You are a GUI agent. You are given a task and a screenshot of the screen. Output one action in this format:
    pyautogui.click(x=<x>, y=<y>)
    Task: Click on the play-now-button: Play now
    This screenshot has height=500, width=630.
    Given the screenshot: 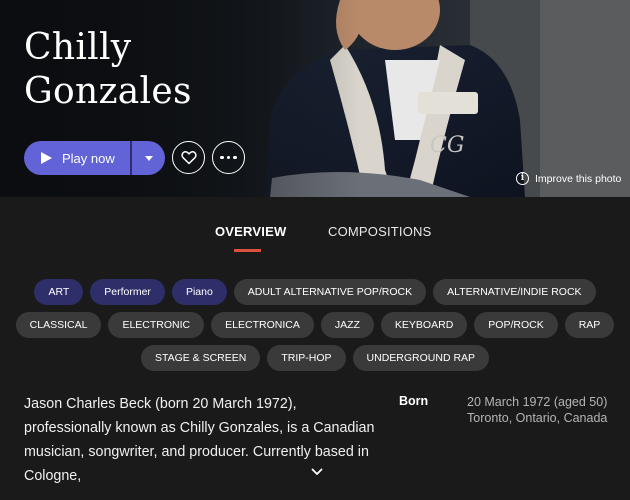 What is the action you would take?
    pyautogui.click(x=77, y=158)
    